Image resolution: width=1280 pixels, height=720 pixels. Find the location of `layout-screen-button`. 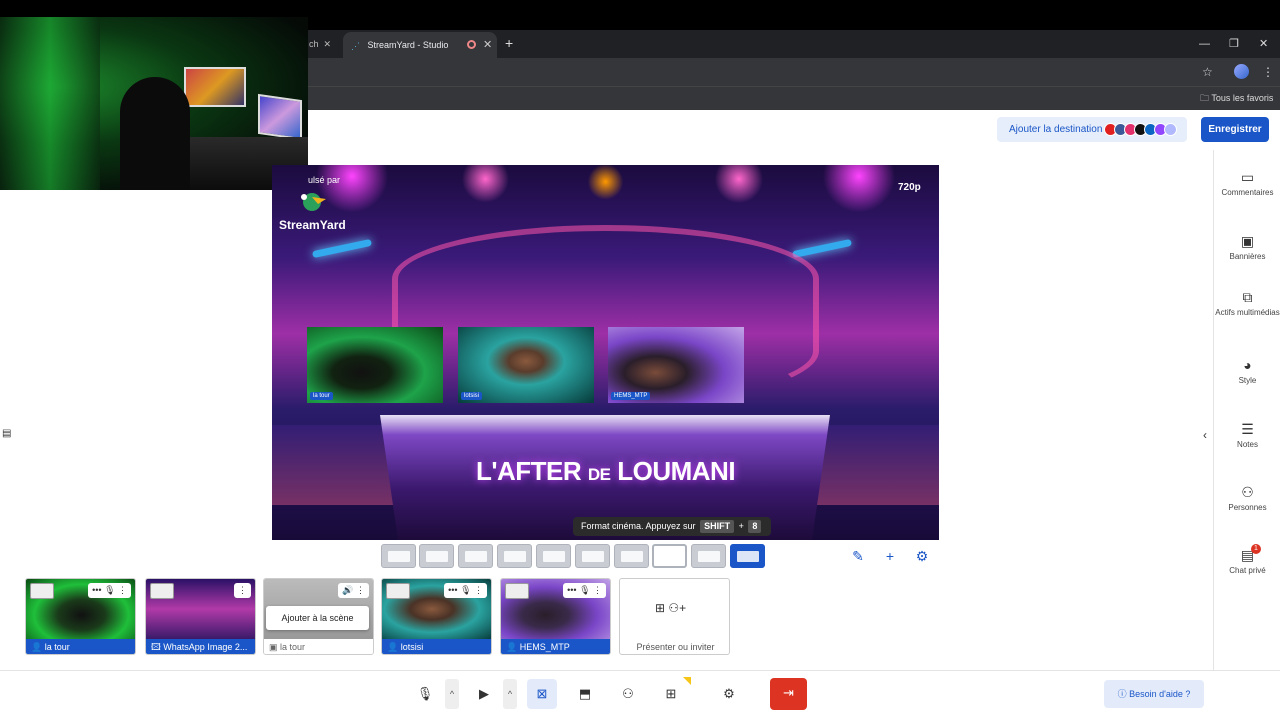

layout-screen-button is located at coordinates (631, 556).